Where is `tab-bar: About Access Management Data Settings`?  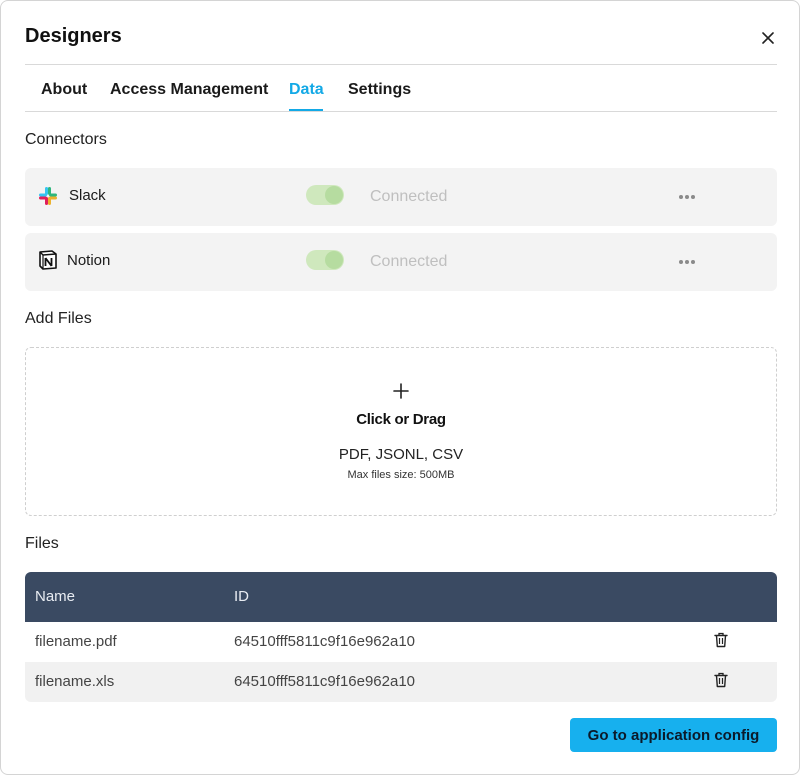
tab-bar: About Access Management Data Settings is located at coordinates (401, 88).